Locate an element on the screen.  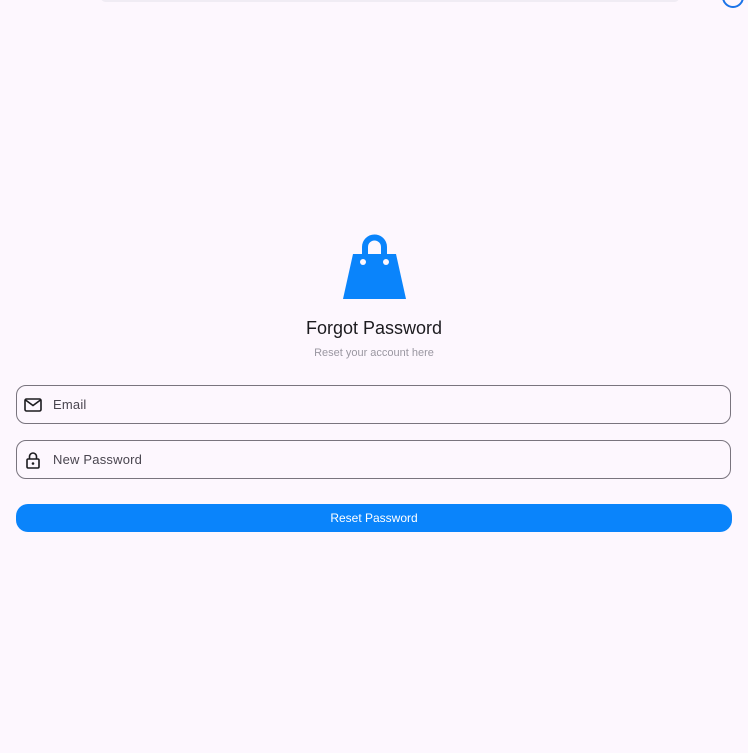
page-subtitle: Reset your account here is located at coordinates (374, 353).